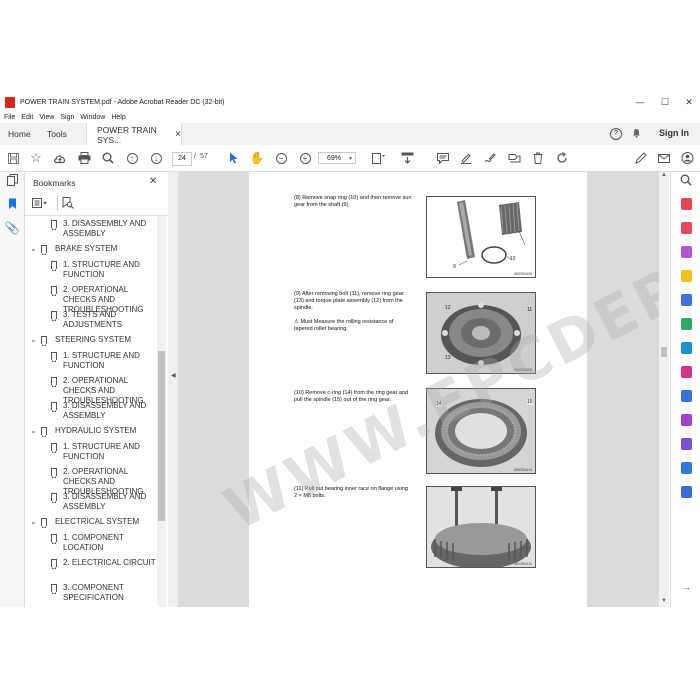  I want to click on search-icon, so click(108, 158).